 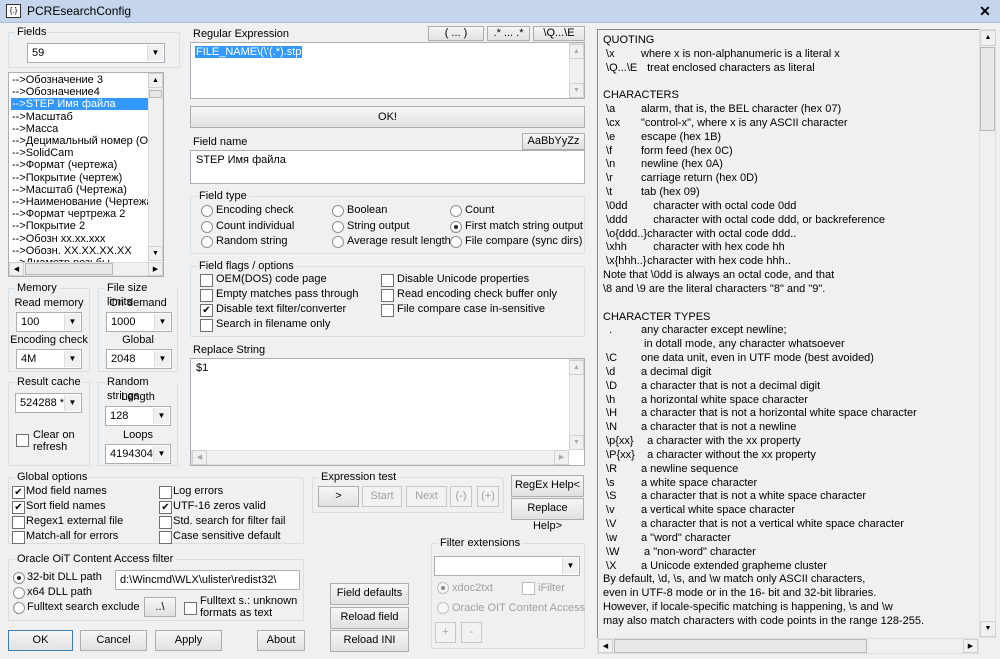 What do you see at coordinates (96, 53) in the screenshot?
I see `fields-combo: 59 ▼` at bounding box center [96, 53].